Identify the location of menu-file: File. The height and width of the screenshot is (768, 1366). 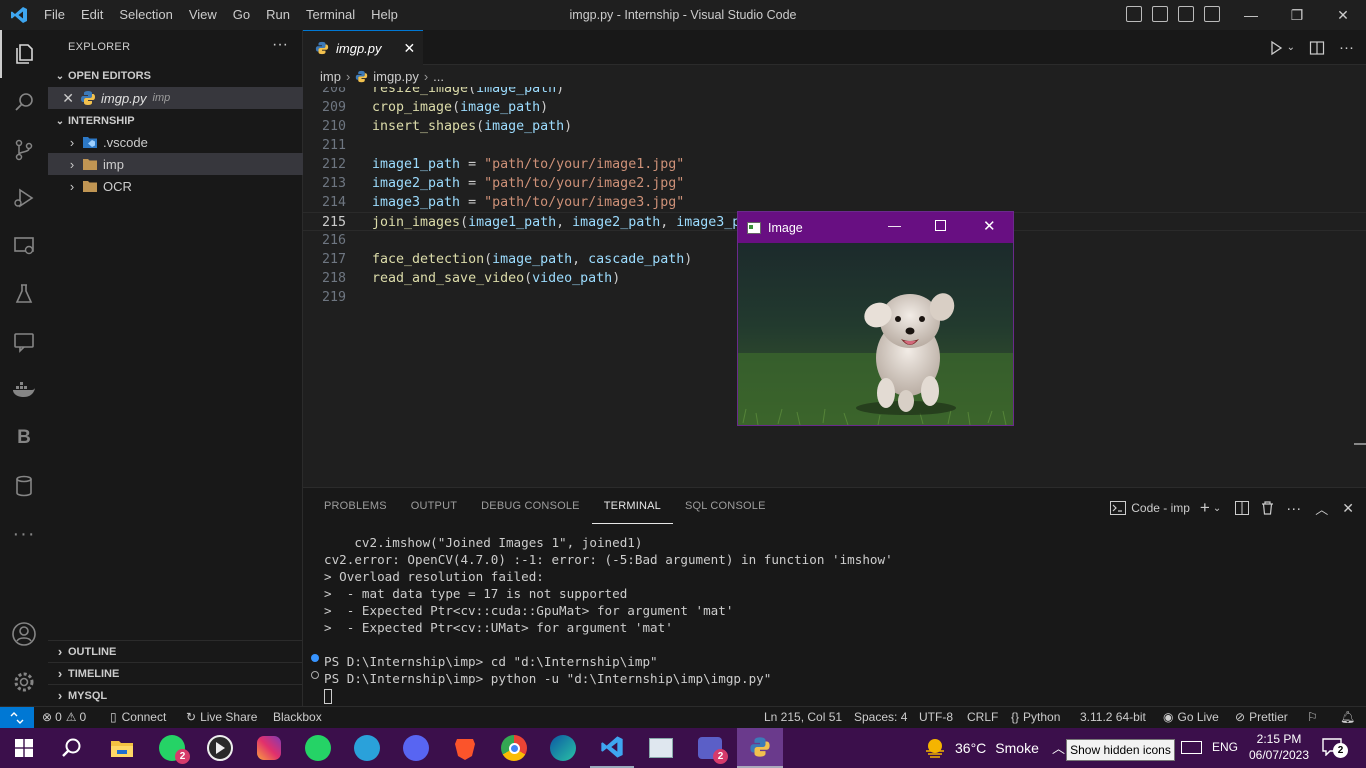
(54, 15).